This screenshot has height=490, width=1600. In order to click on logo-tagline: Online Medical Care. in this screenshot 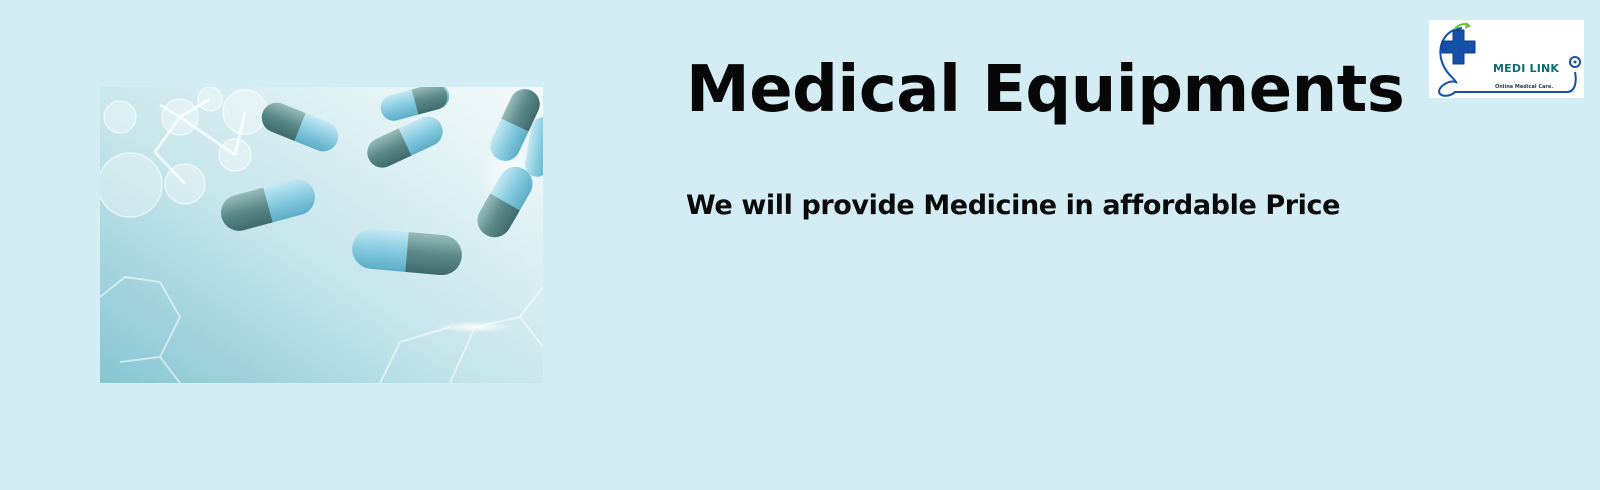, I will do `click(1524, 87)`.